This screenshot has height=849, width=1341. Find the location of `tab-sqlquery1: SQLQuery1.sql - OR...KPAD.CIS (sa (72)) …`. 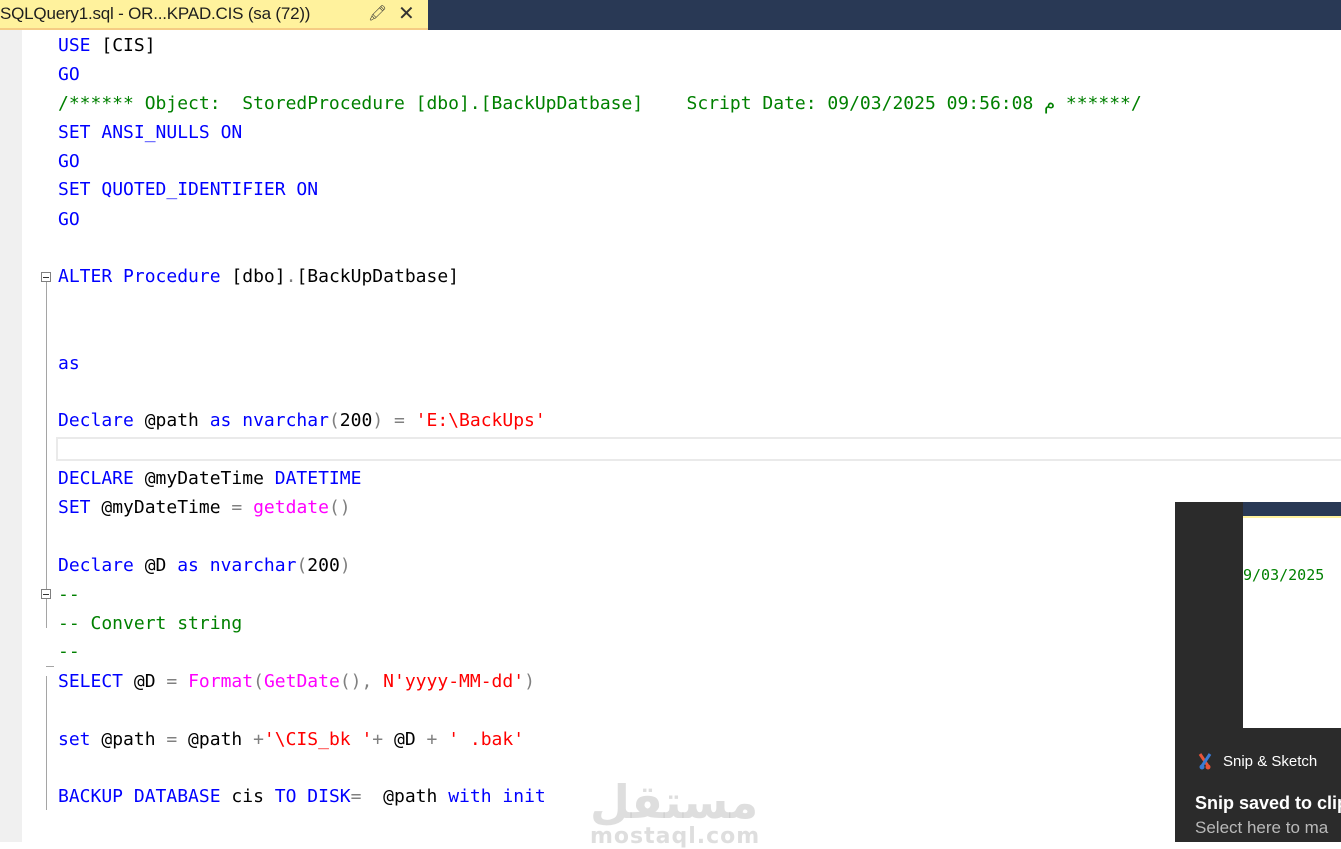

tab-sqlquery1: SQLQuery1.sql - OR...KPAD.CIS (sa (72)) … is located at coordinates (214, 15).